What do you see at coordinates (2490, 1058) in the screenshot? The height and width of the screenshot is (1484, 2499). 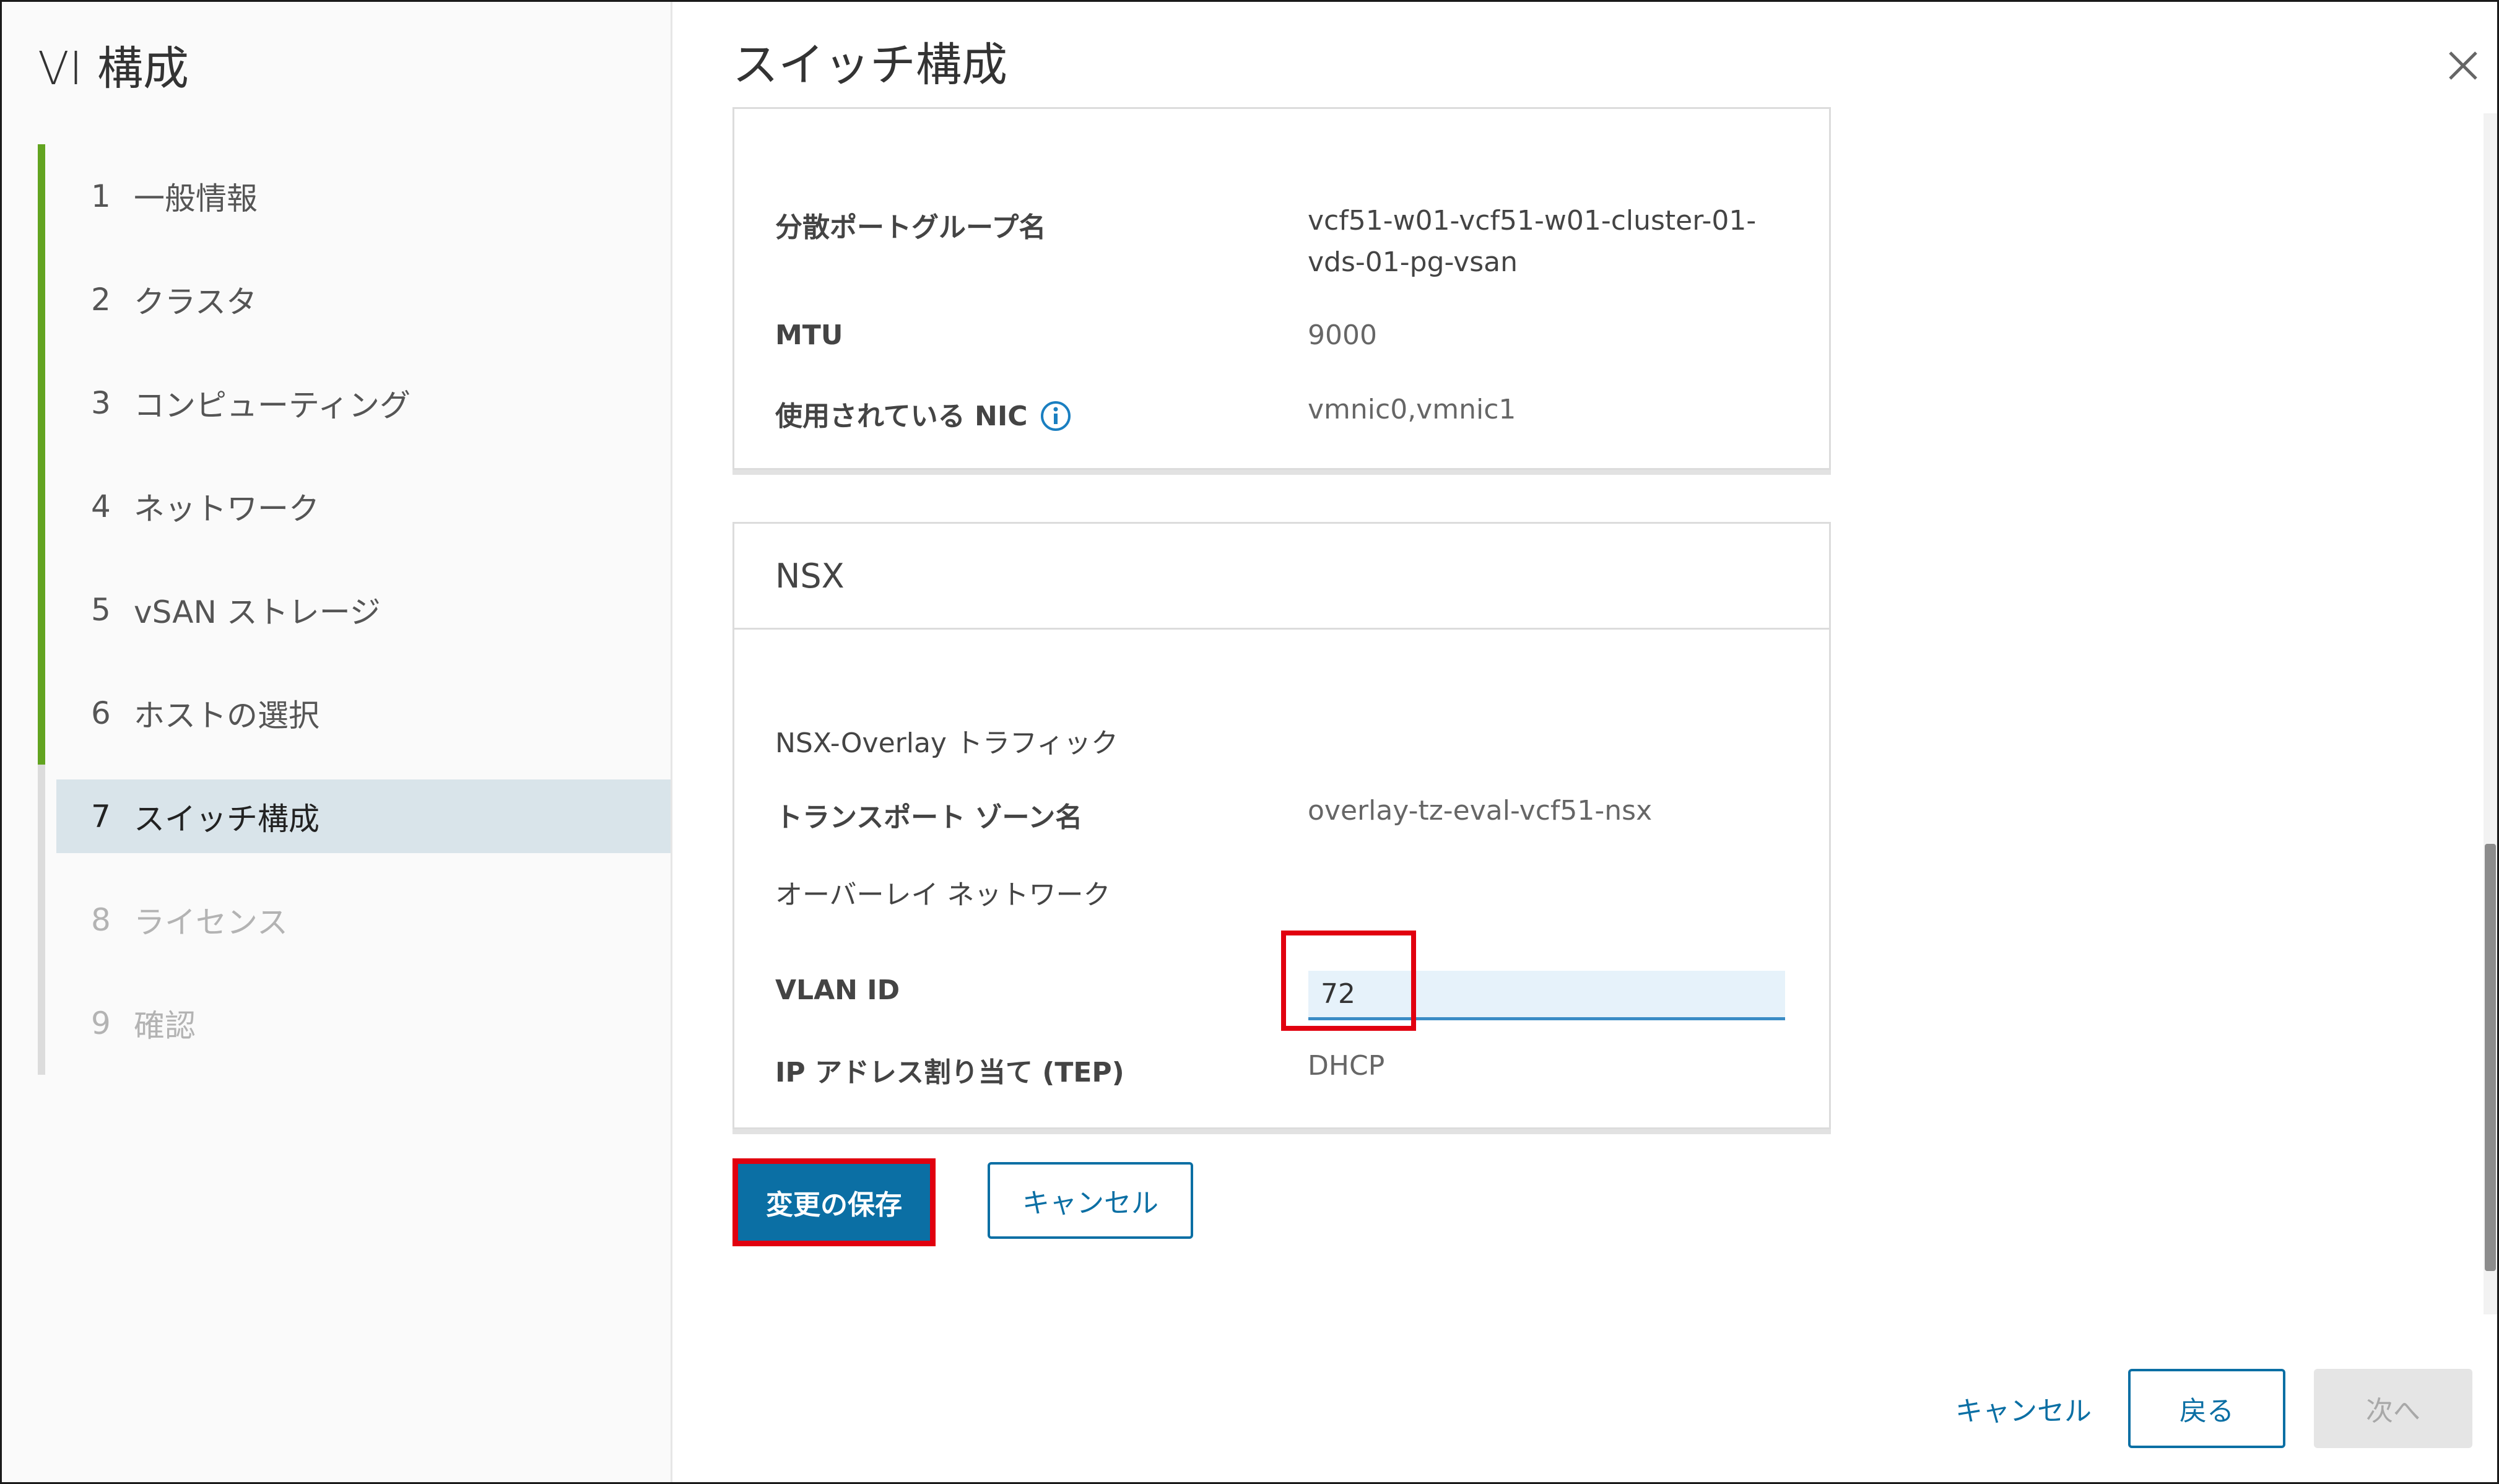 I see `scrollbar-thumb` at bounding box center [2490, 1058].